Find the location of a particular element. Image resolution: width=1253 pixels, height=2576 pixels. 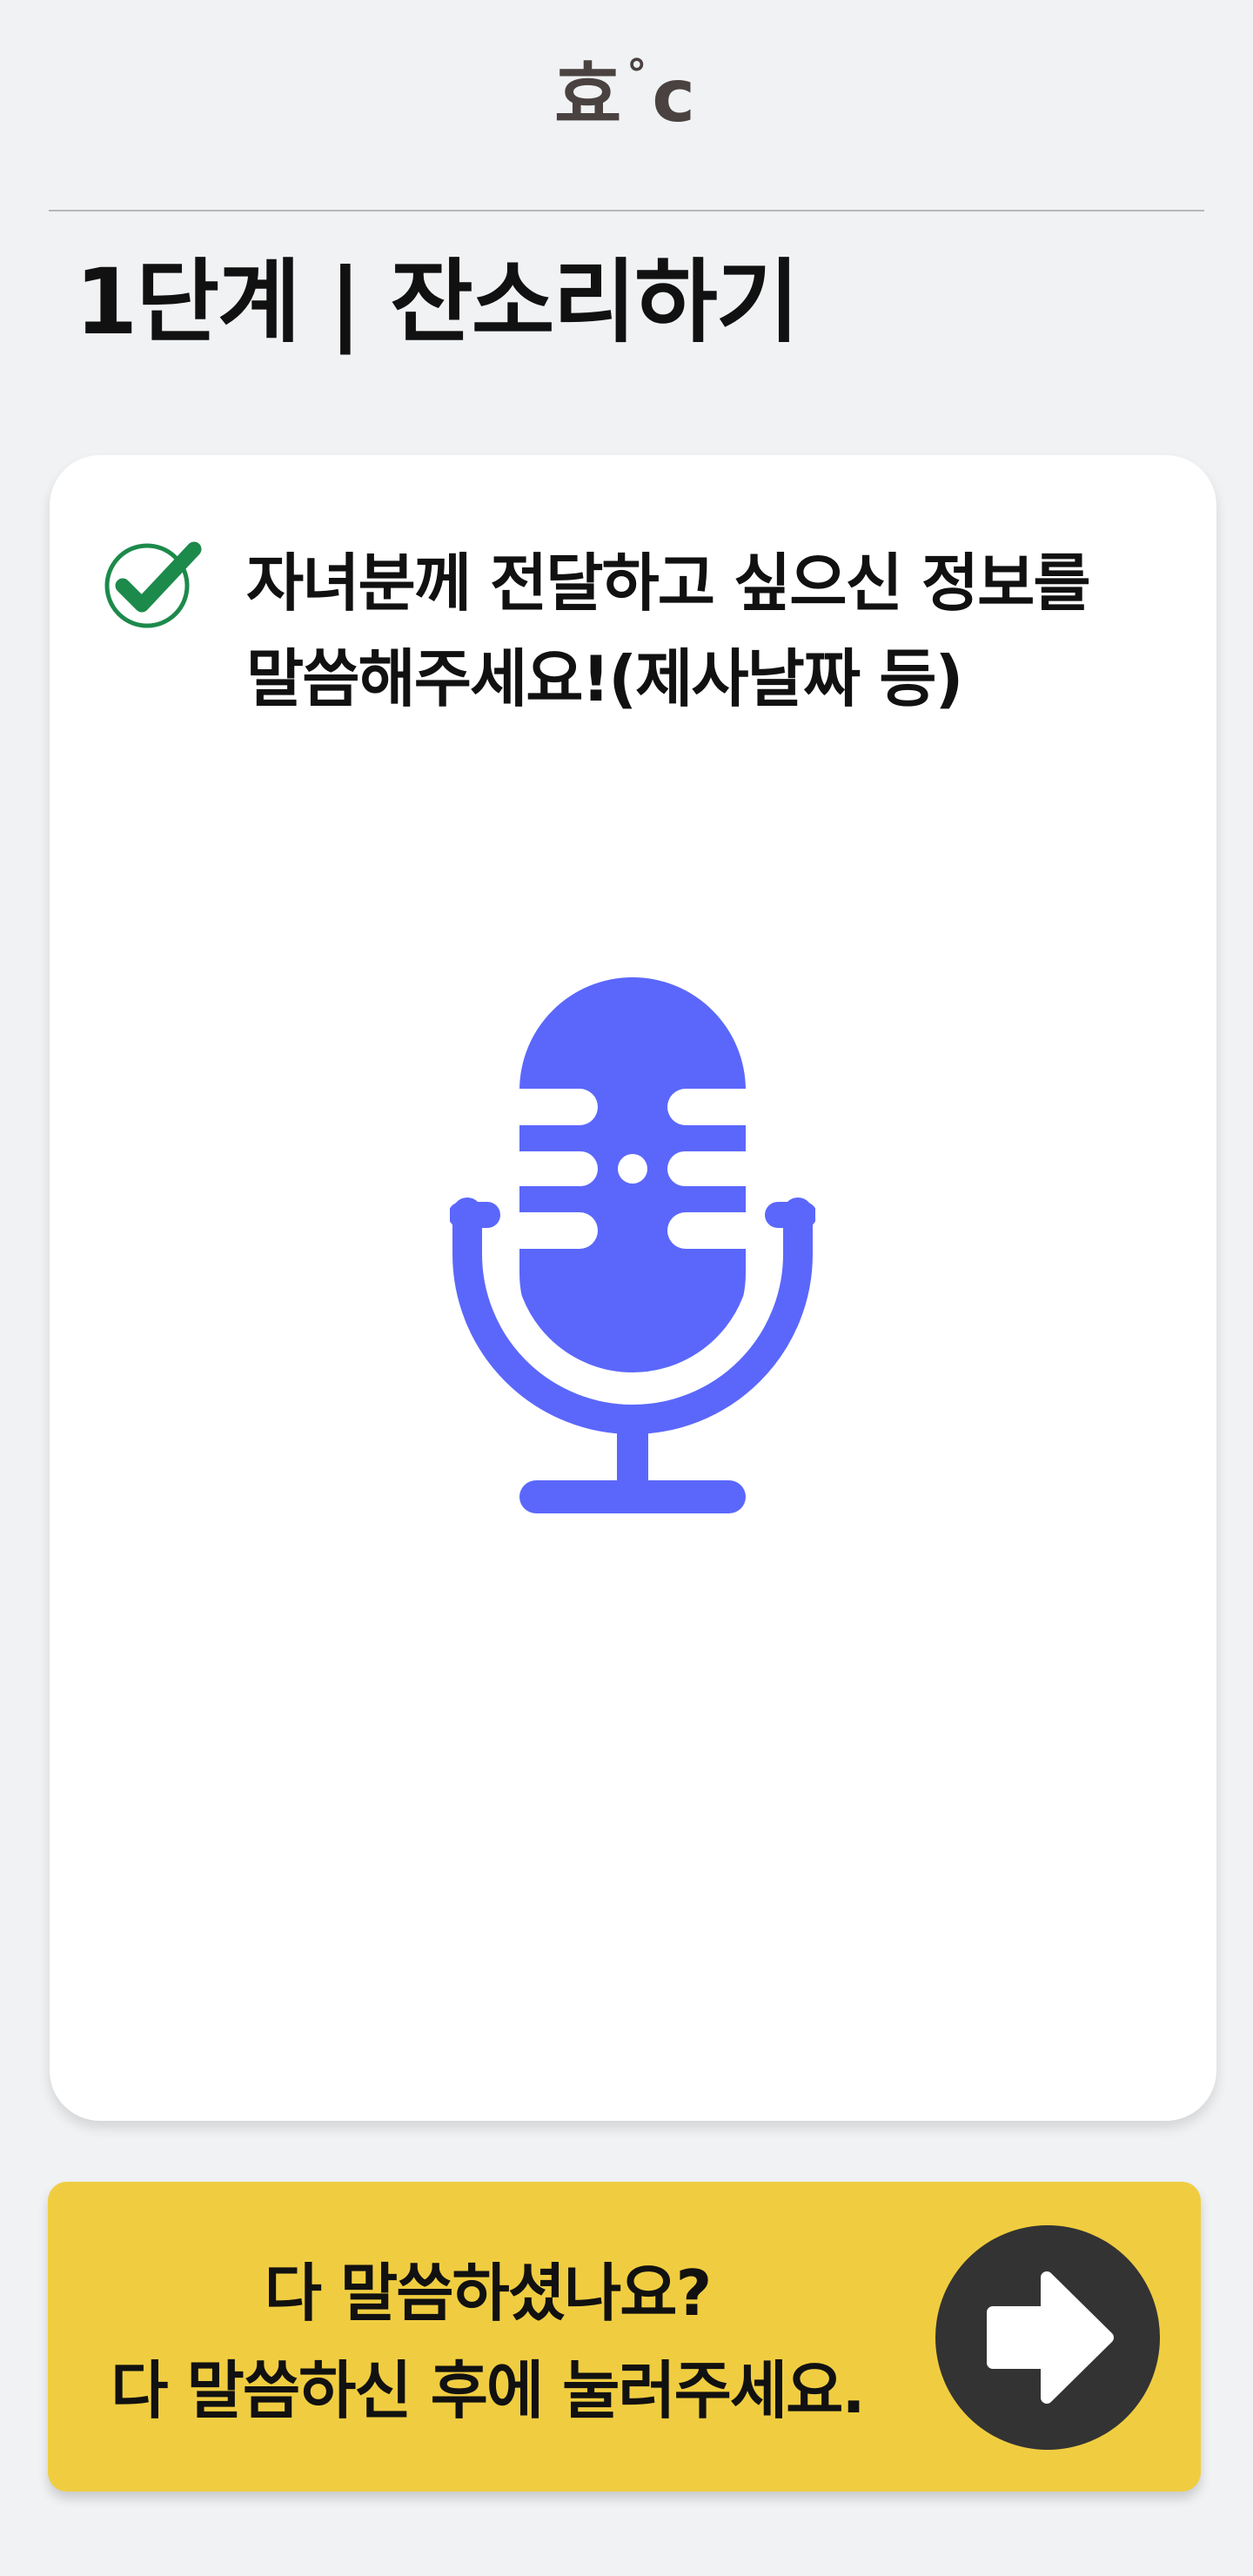

microphone-icon is located at coordinates (632, 1255).